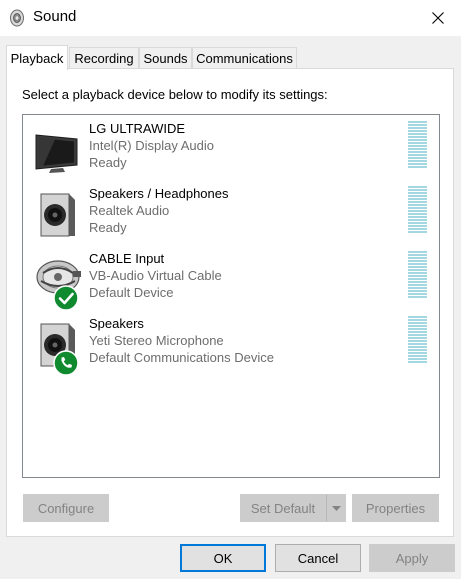  I want to click on ok-label: OK, so click(223, 558).